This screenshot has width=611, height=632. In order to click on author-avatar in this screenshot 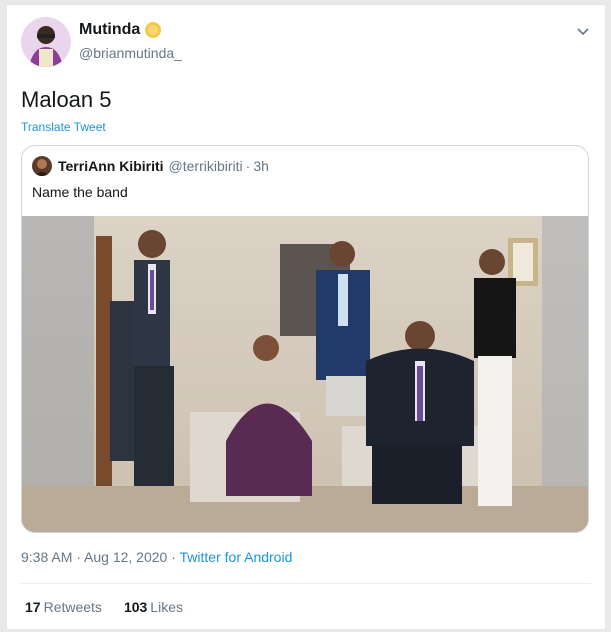, I will do `click(46, 42)`.